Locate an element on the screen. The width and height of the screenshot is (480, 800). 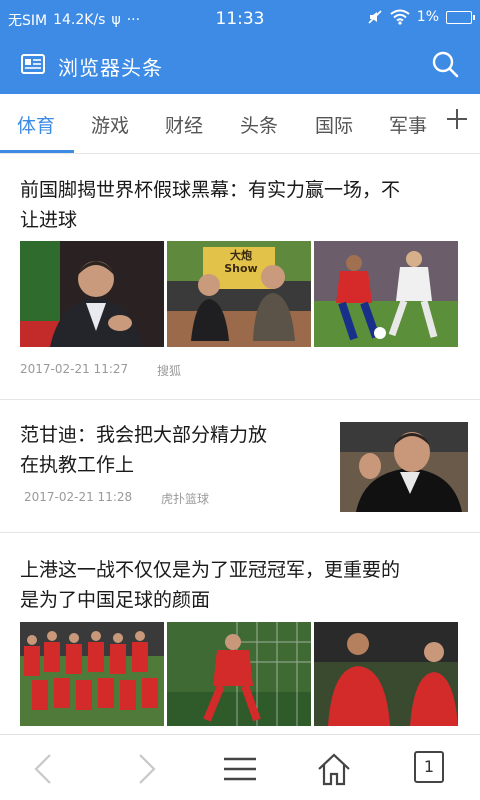
title-line: 在执教工作上 is located at coordinates (77, 465).